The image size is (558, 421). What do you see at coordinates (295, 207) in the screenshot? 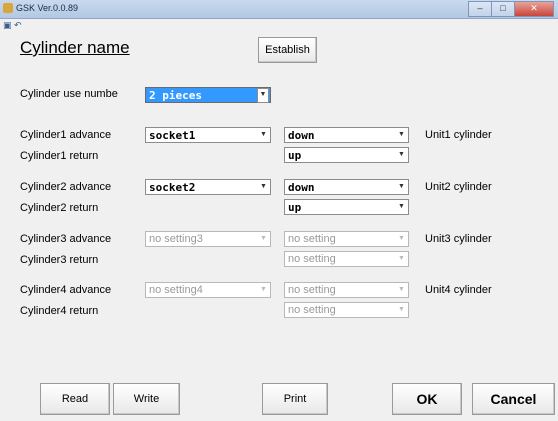
I see `cylinder2-return-value: up` at bounding box center [295, 207].